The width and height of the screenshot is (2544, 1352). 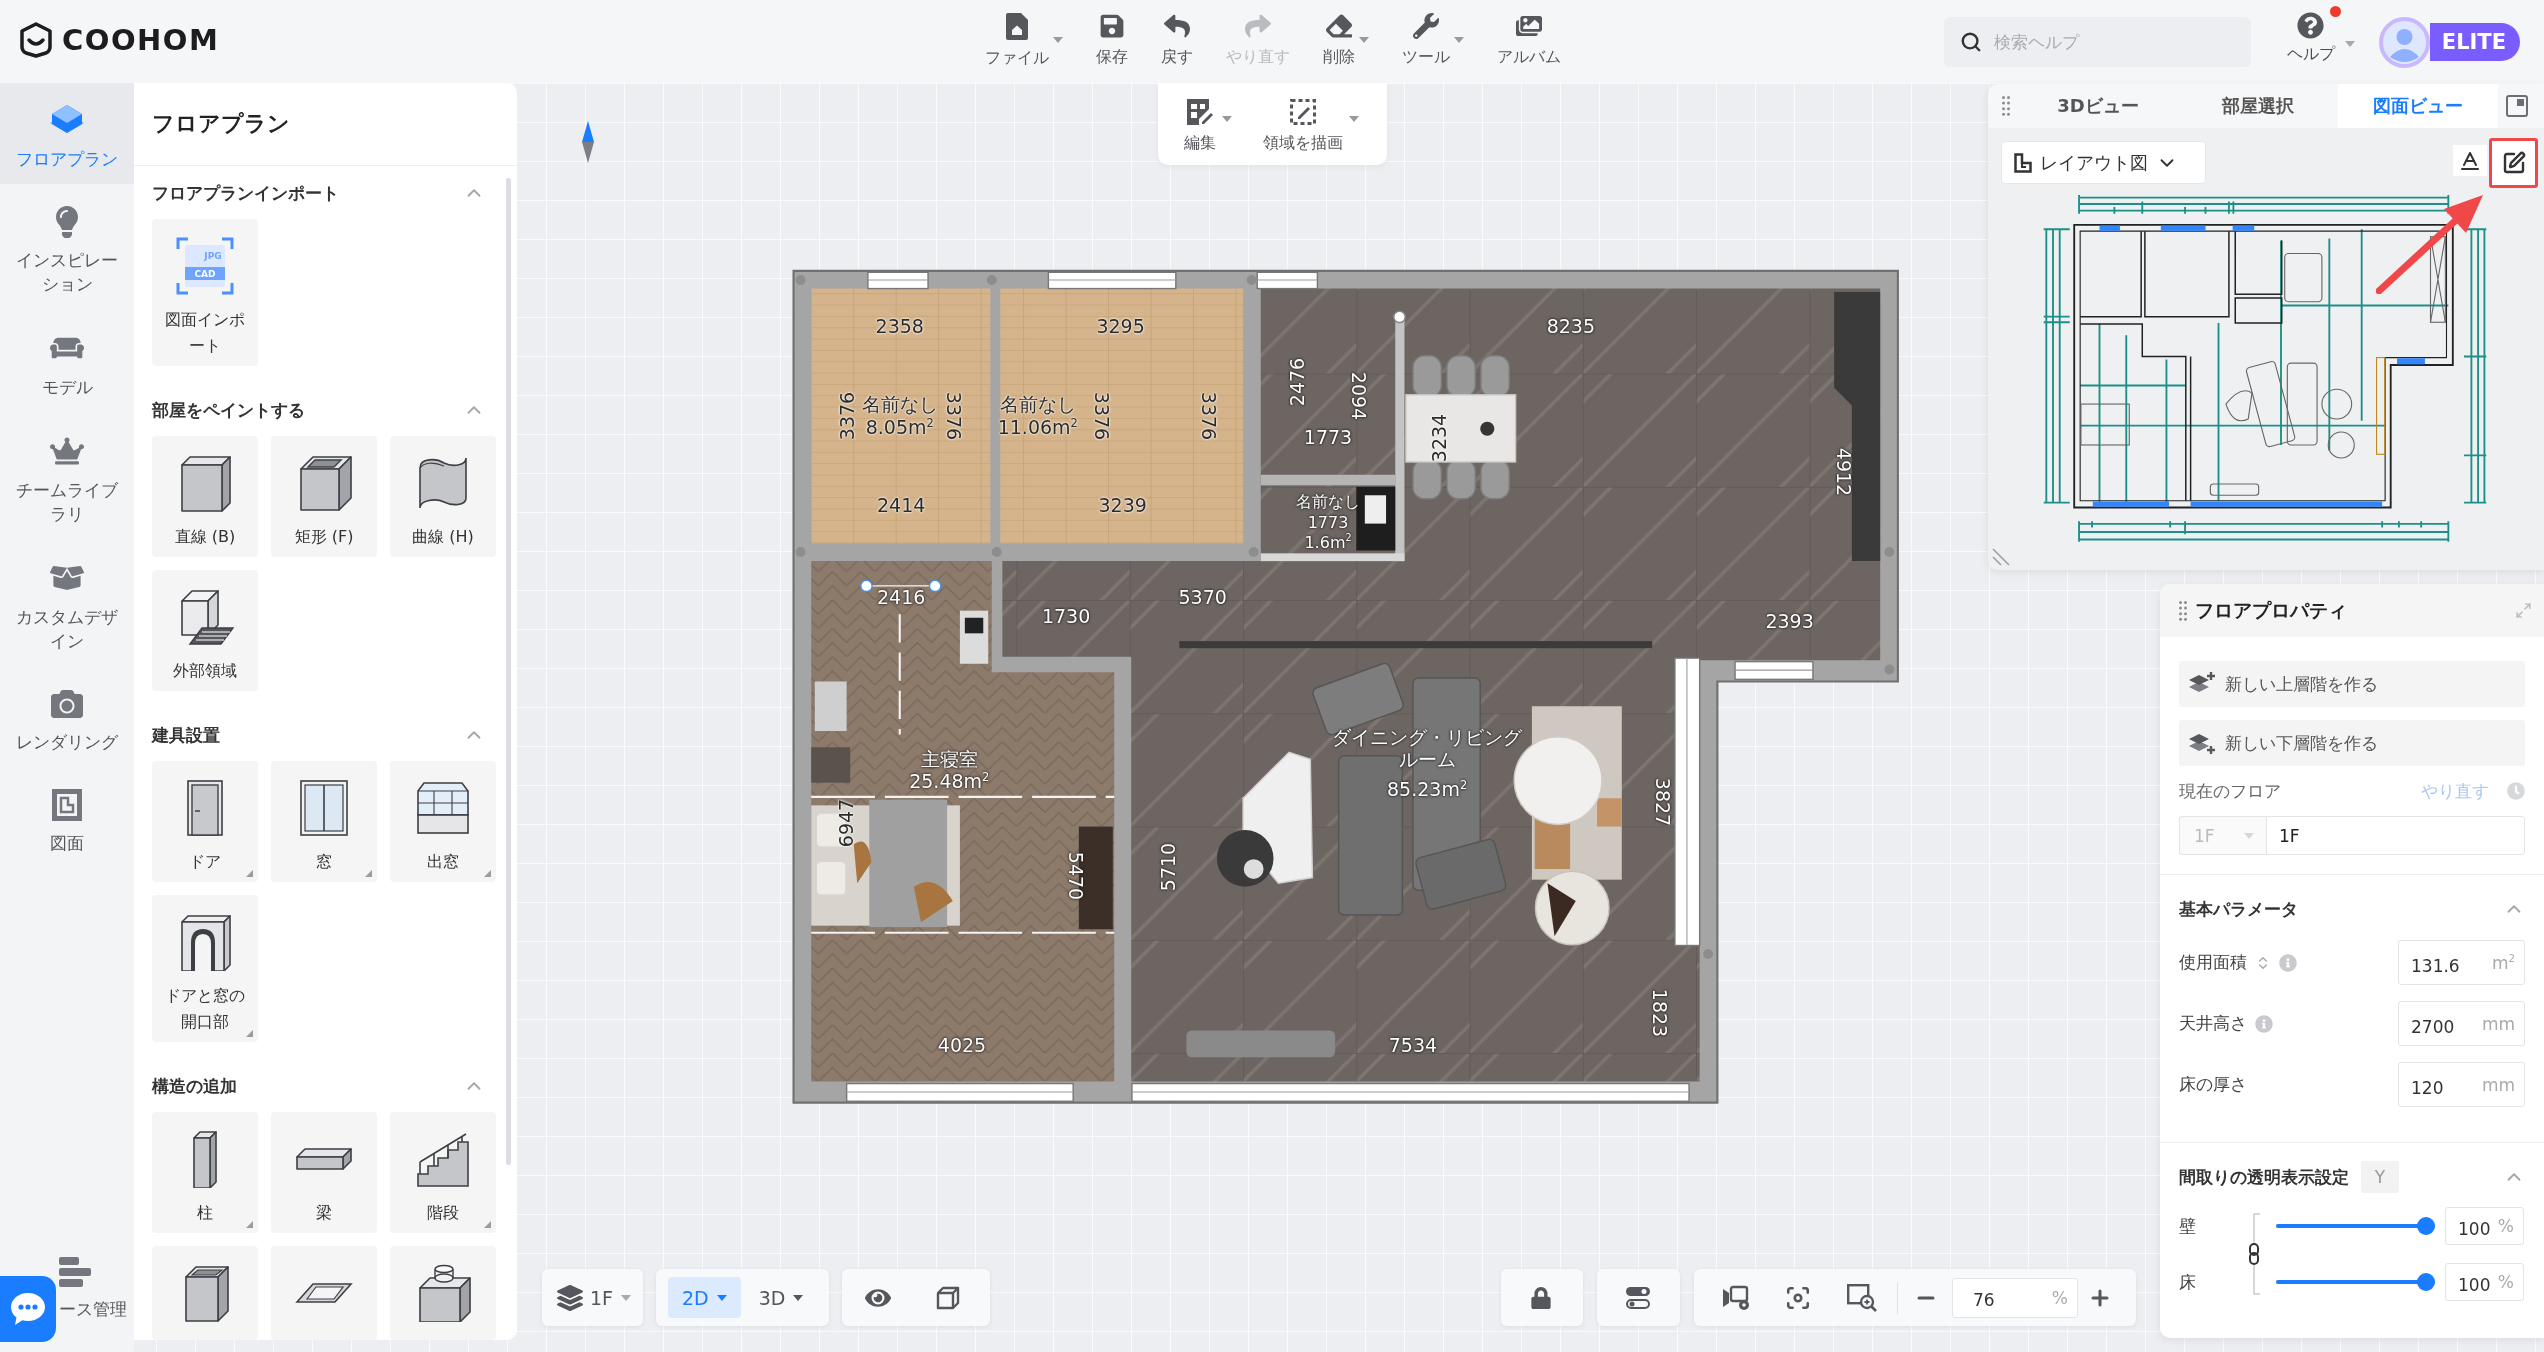 I want to click on expand-icon, so click(x=2523, y=610).